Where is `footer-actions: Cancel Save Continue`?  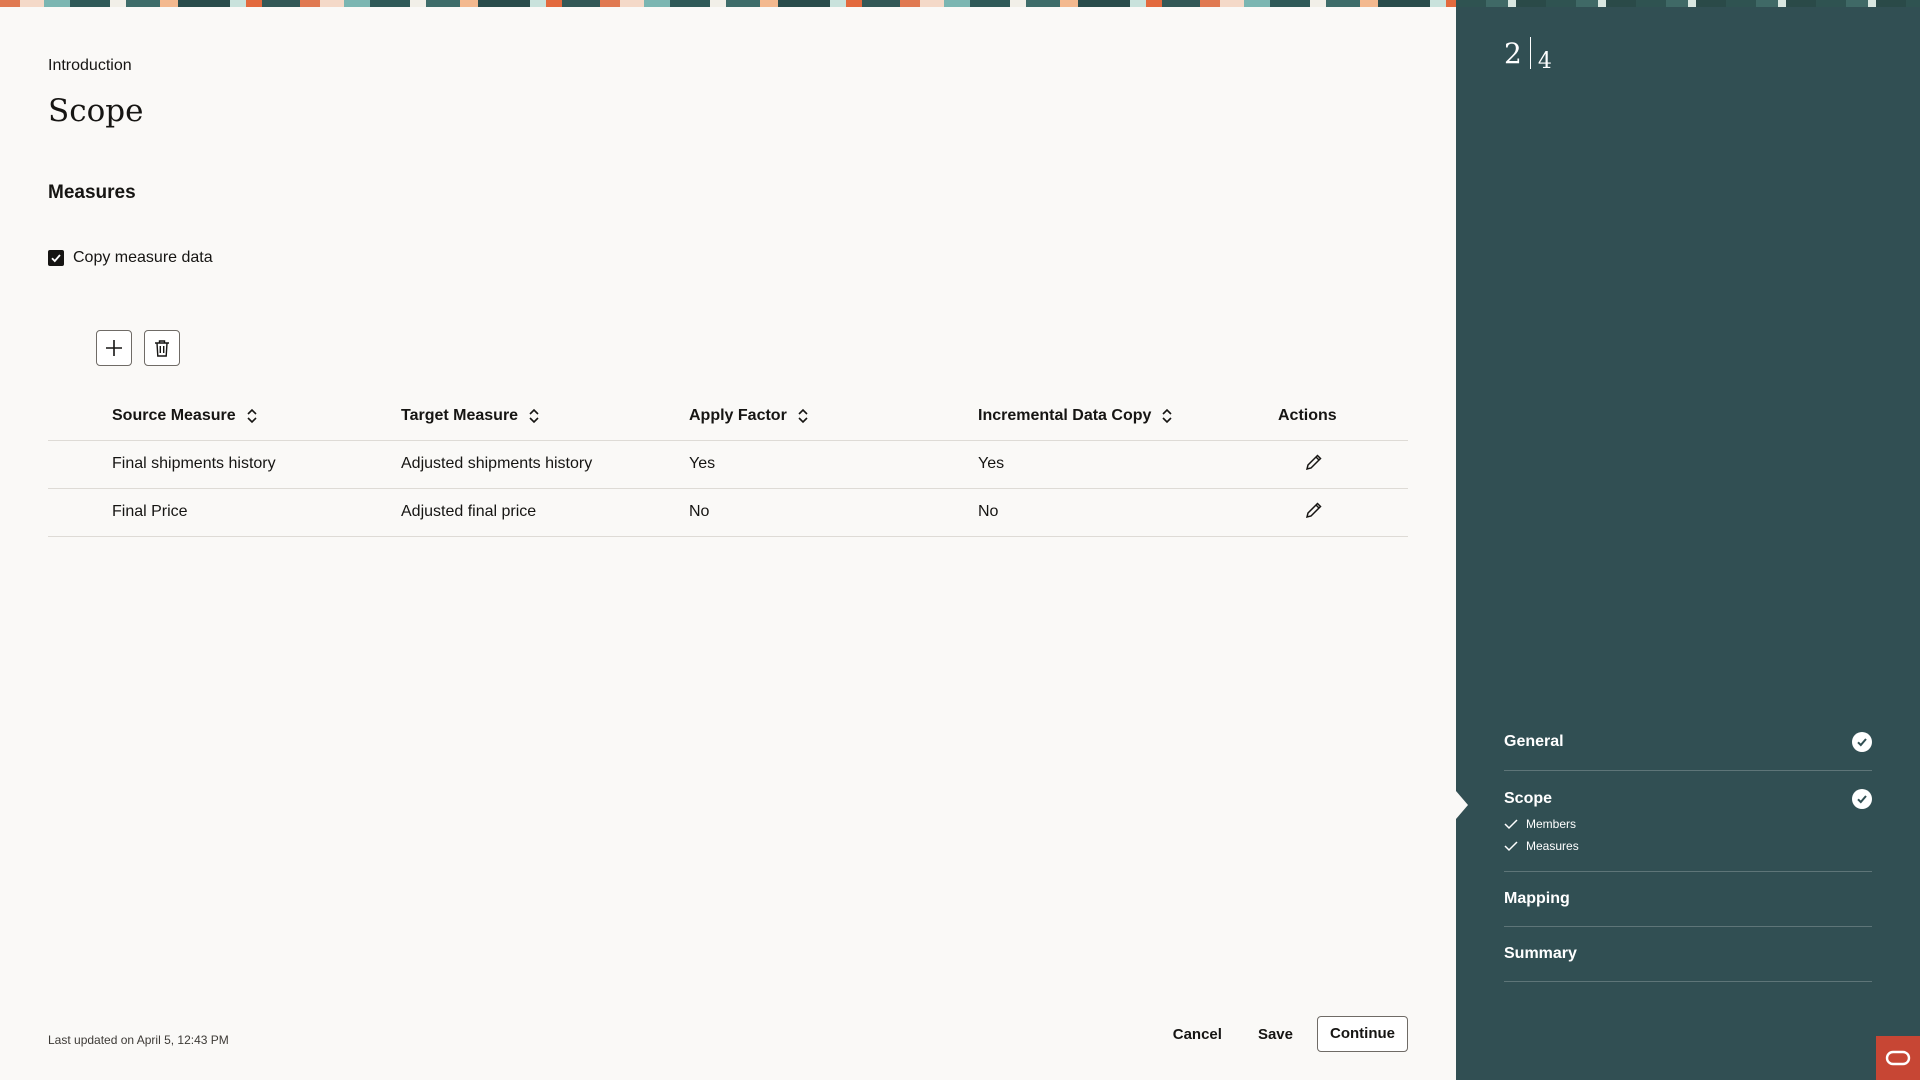
footer-actions: Cancel Save Continue is located at coordinates (1284, 1034).